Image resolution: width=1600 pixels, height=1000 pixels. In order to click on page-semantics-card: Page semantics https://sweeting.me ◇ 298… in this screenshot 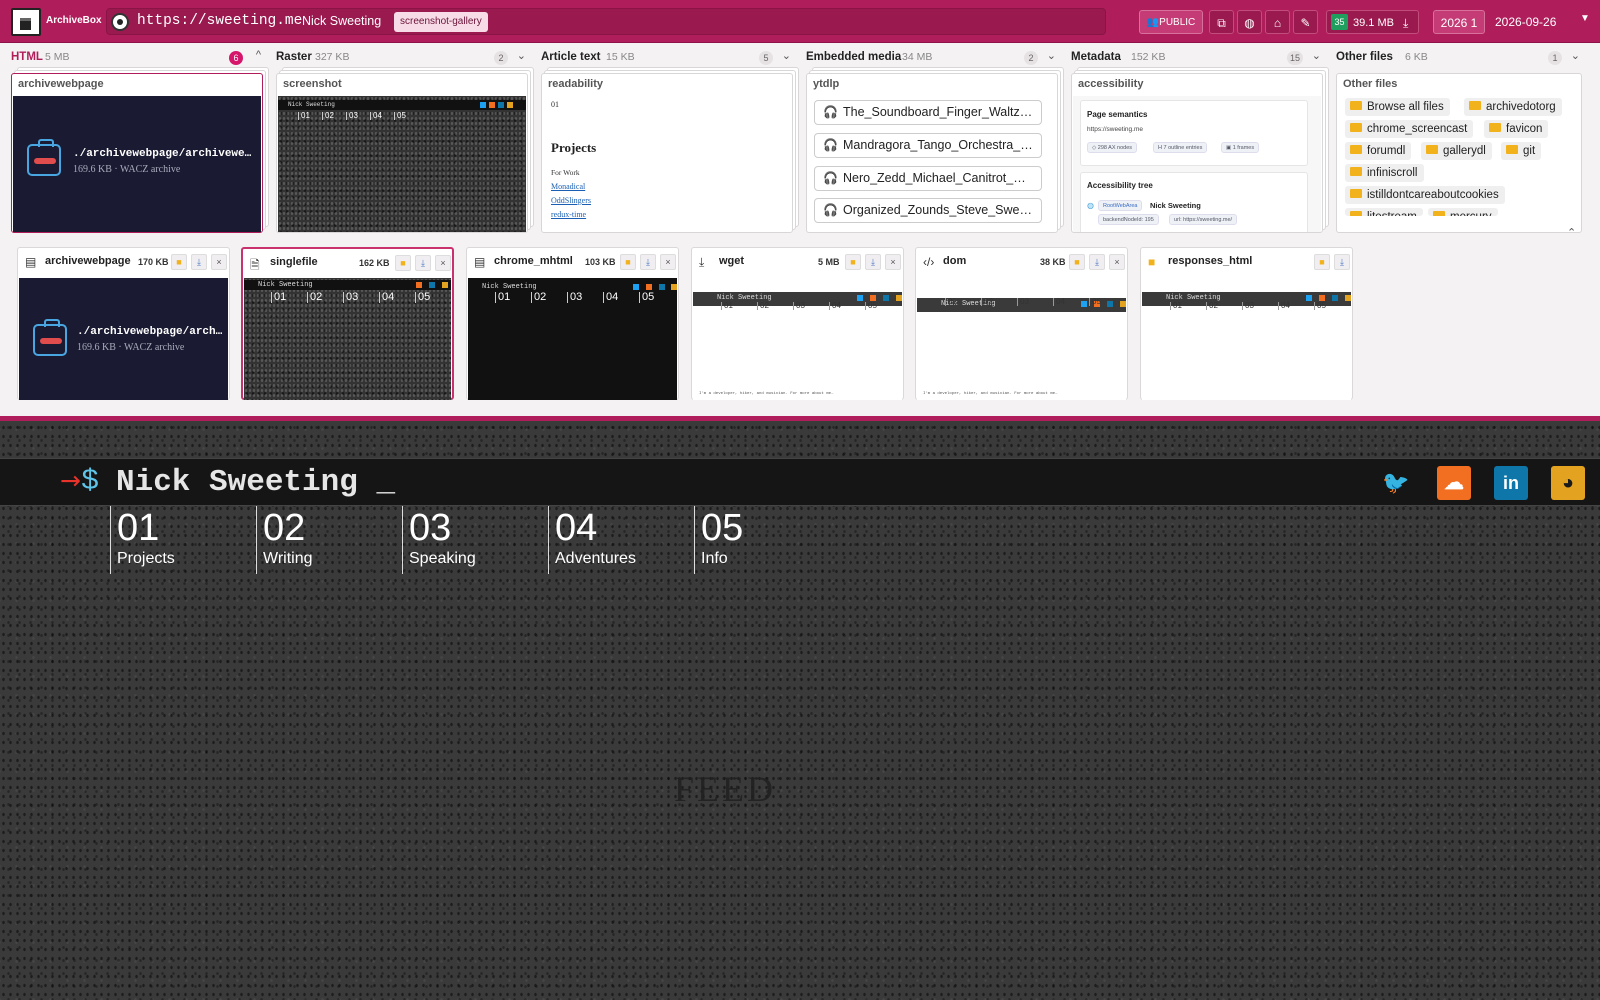, I will do `click(1194, 133)`.